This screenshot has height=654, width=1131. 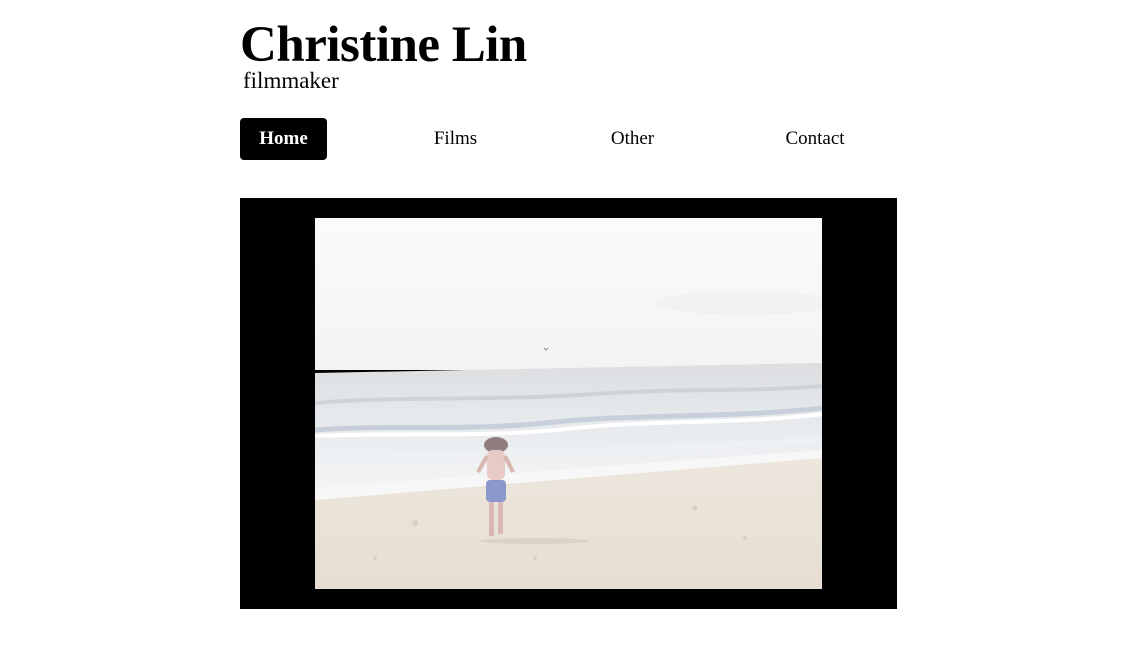 What do you see at coordinates (570, 139) in the screenshot?
I see `main-nav: Home Films Other Contact` at bounding box center [570, 139].